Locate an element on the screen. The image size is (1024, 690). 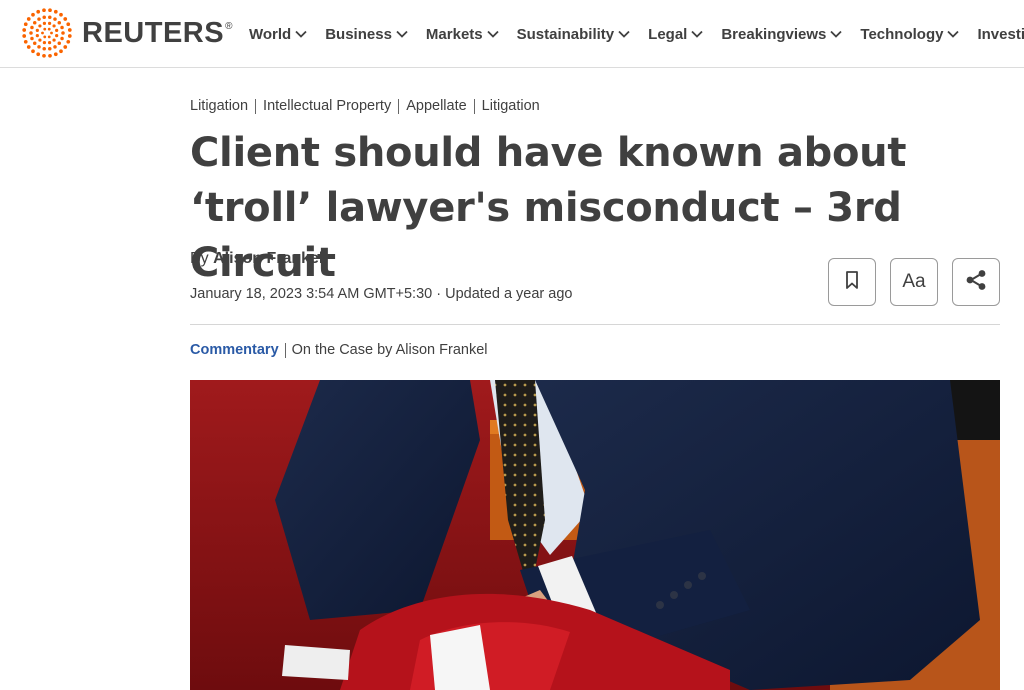
divider is located at coordinates (595, 324).